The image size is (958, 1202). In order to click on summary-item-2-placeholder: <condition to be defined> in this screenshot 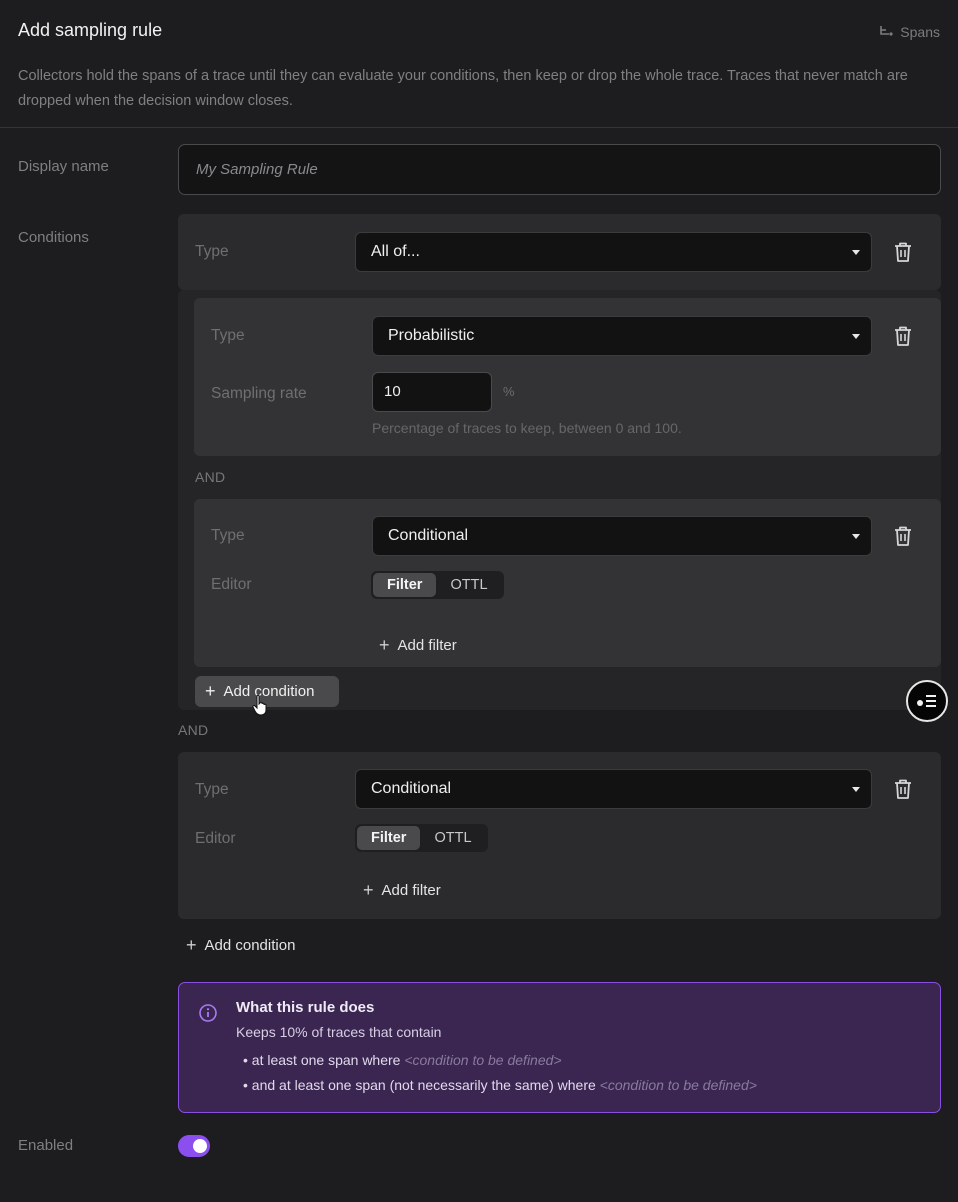, I will do `click(678, 1085)`.